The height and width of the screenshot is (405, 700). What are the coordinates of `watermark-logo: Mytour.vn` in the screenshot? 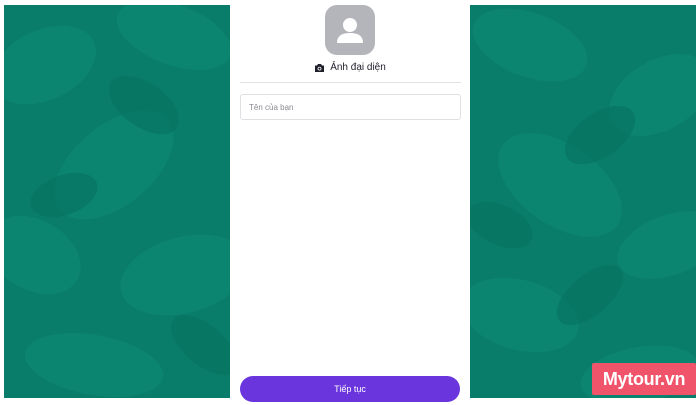 It's located at (644, 379).